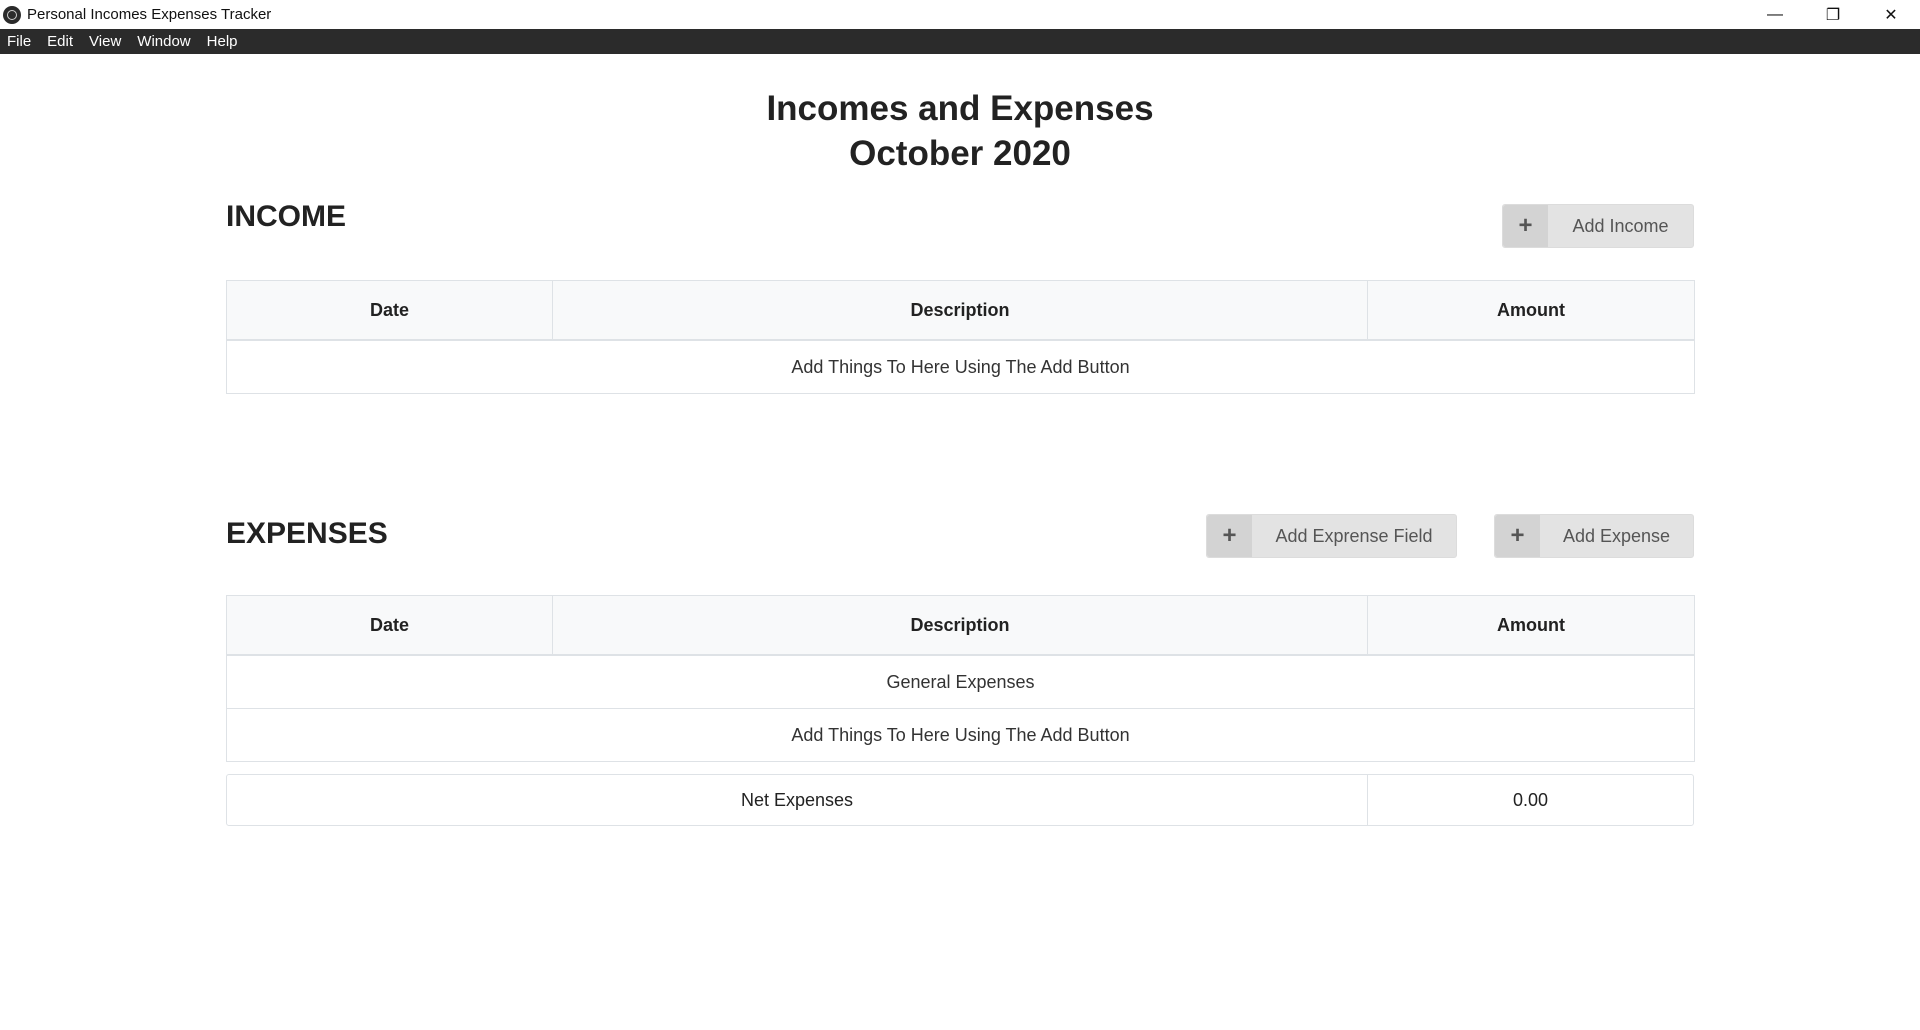  What do you see at coordinates (60, 41) in the screenshot?
I see `menu-edit: Edit` at bounding box center [60, 41].